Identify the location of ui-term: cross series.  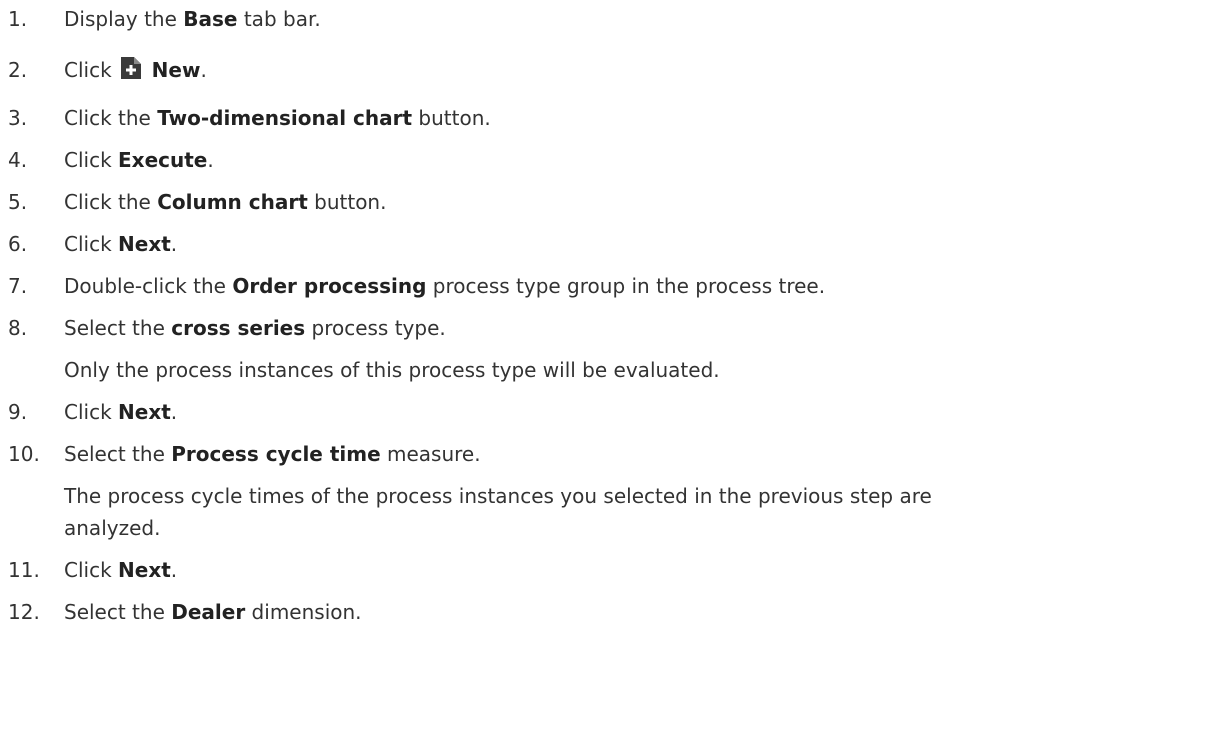
(238, 328).